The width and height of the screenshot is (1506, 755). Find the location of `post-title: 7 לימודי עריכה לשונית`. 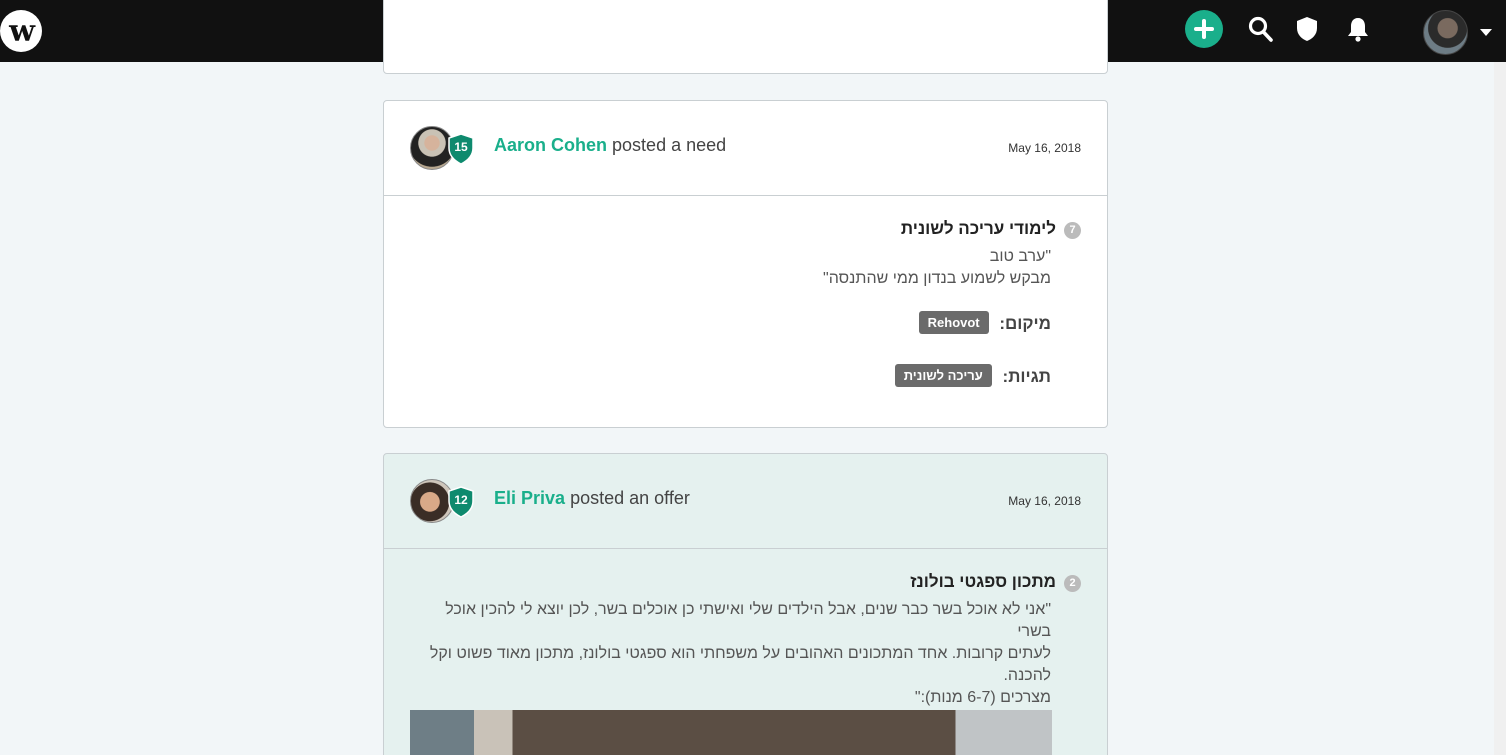

post-title: 7 לימודי עריכה לשונית is located at coordinates (991, 229).